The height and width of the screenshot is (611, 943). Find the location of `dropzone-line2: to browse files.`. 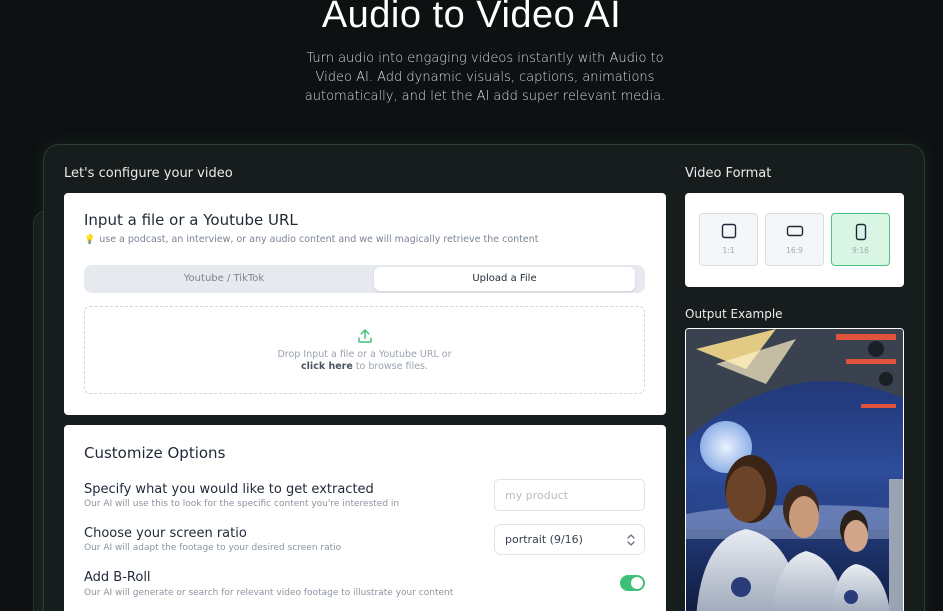

dropzone-line2: to browse files. is located at coordinates (390, 366).